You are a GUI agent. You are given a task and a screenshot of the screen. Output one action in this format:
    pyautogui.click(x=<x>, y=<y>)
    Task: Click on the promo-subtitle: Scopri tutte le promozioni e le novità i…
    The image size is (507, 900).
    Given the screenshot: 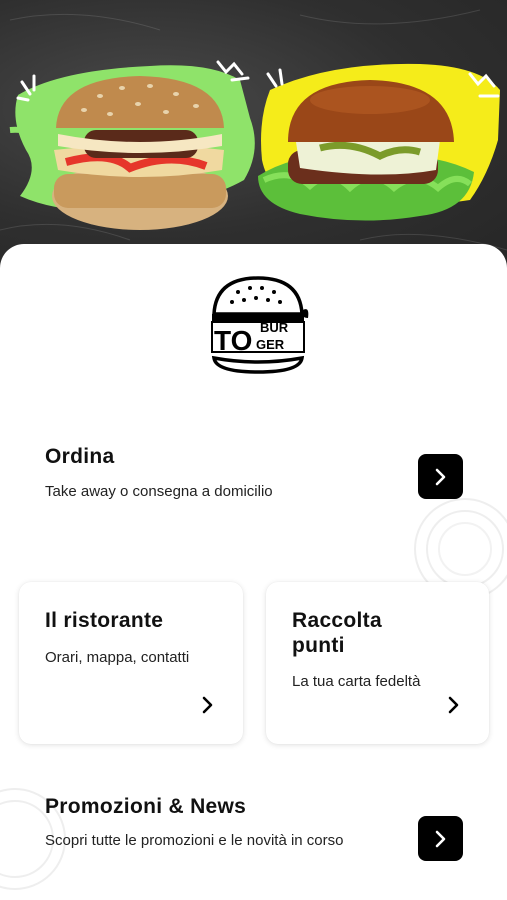 What is the action you would take?
    pyautogui.click(x=194, y=840)
    